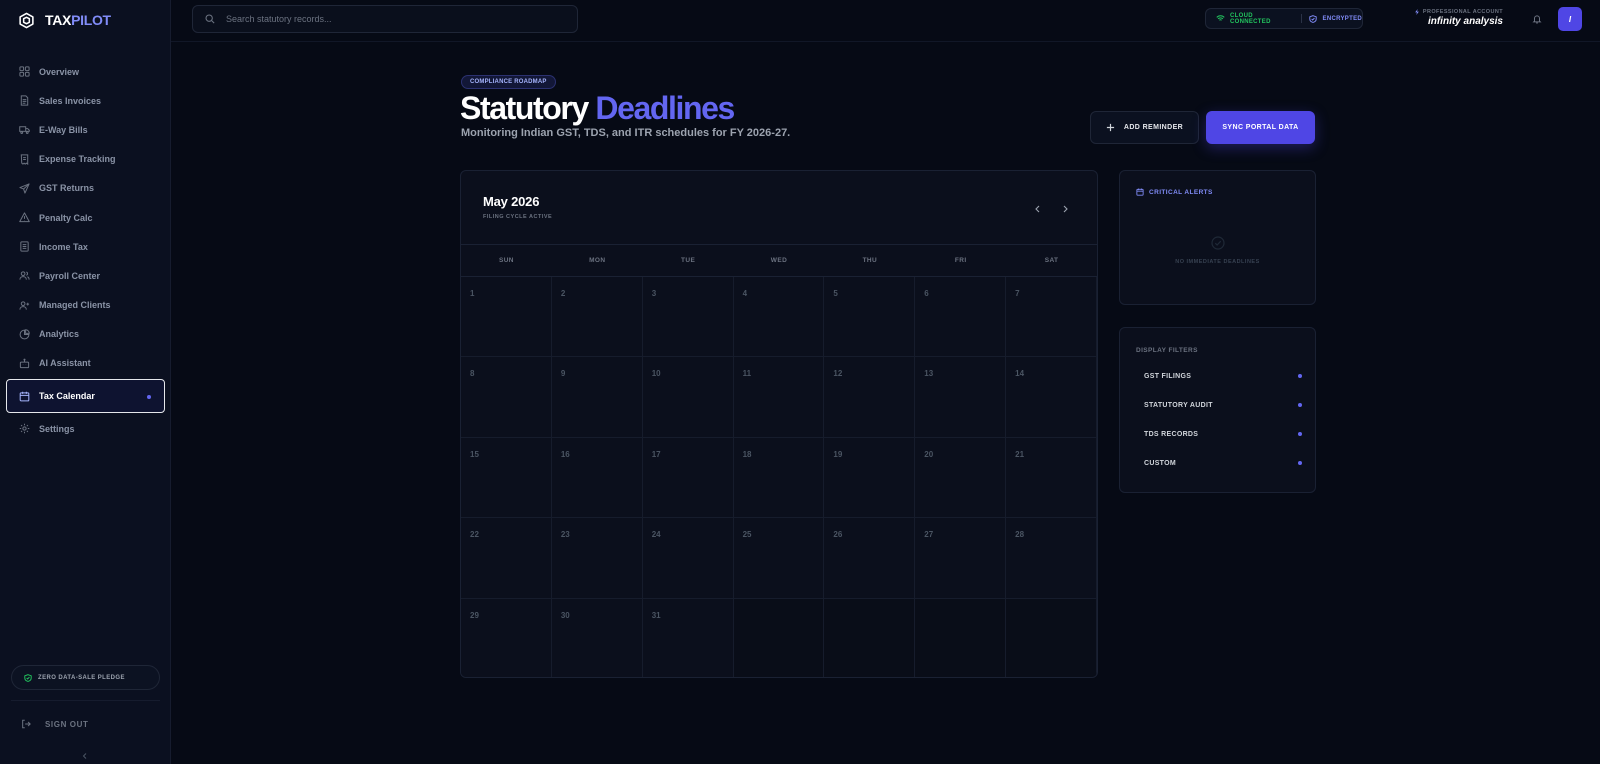 This screenshot has width=1600, height=764. Describe the element at coordinates (85, 700) in the screenshot. I see `sidebar-divider` at that location.